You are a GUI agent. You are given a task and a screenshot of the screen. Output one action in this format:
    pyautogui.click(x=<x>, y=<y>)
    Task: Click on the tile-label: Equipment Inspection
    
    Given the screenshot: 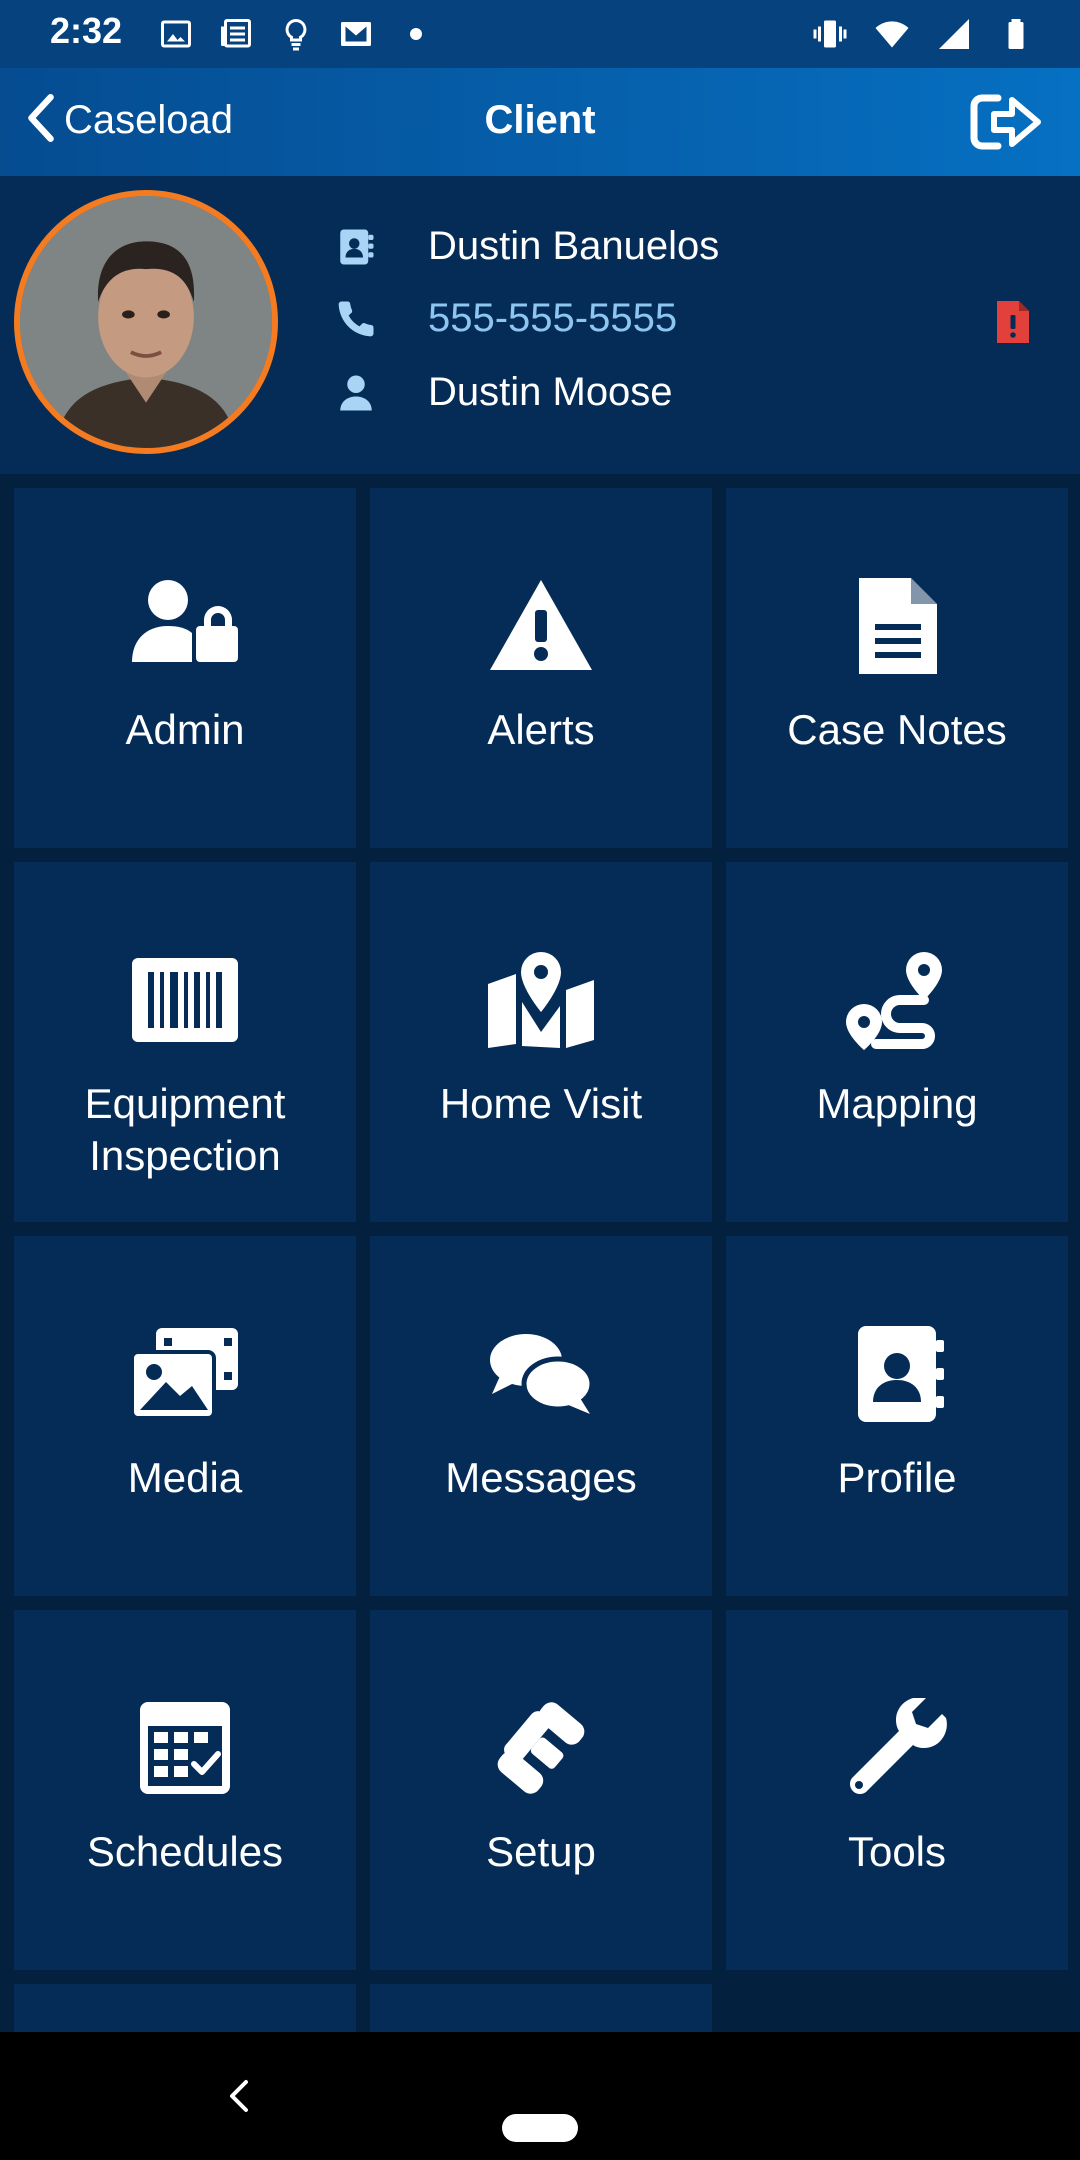 What is the action you would take?
    pyautogui.click(x=185, y=1129)
    